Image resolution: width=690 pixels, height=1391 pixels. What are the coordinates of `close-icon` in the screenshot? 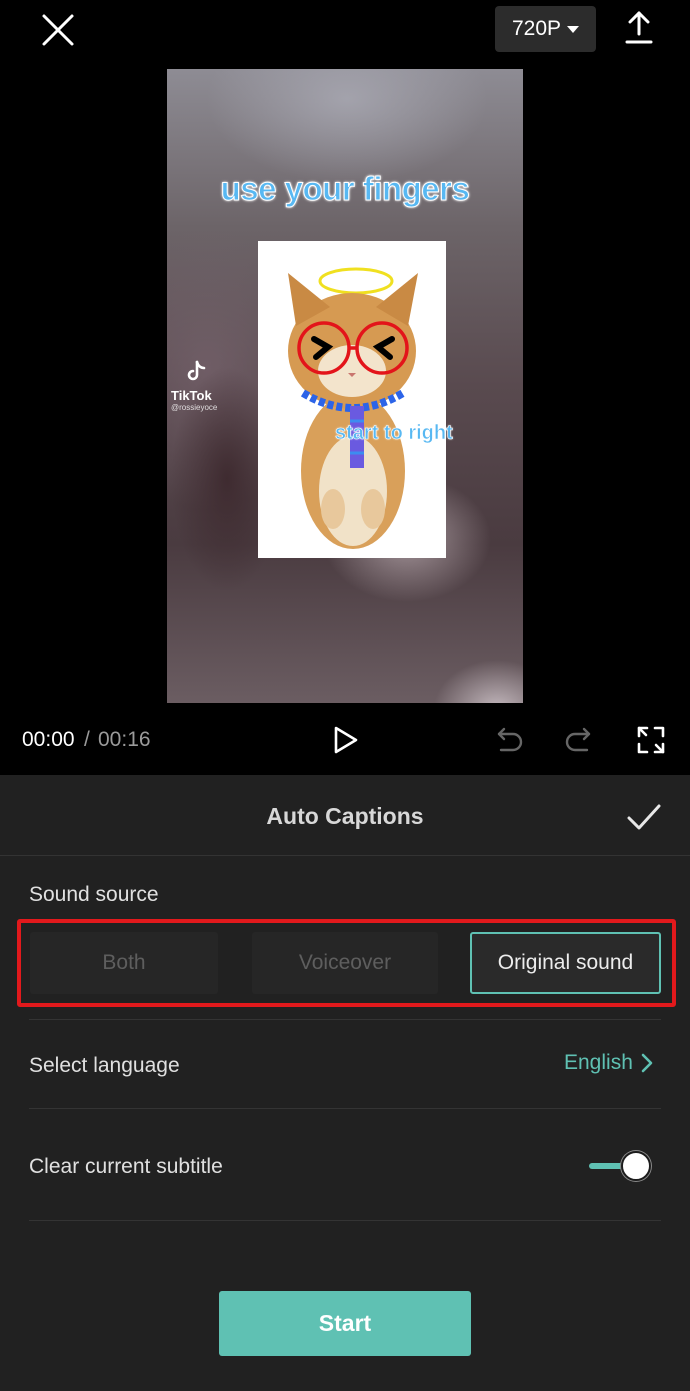 It's located at (58, 30).